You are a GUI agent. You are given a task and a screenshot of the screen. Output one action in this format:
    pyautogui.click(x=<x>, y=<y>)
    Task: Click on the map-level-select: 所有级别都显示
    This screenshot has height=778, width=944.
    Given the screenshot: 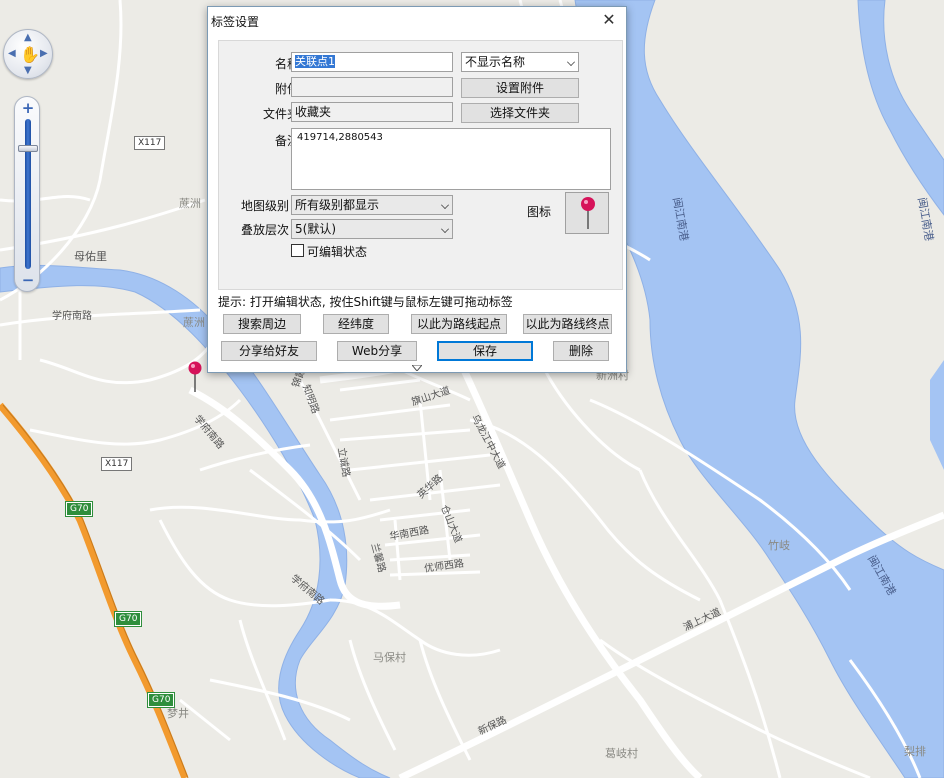 What is the action you would take?
    pyautogui.click(x=372, y=205)
    